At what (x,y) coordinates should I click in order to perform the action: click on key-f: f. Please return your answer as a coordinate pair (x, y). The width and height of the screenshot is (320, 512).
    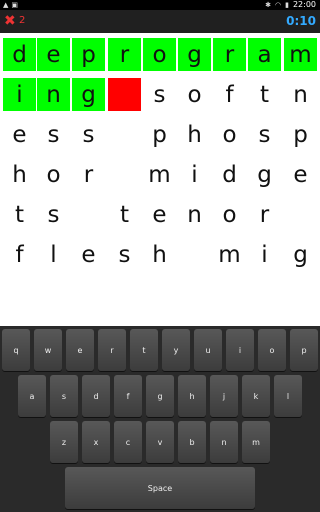
    Looking at the image, I should click on (128, 396).